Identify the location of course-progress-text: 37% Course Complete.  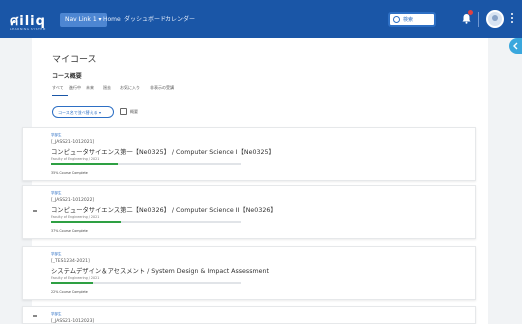
(69, 231).